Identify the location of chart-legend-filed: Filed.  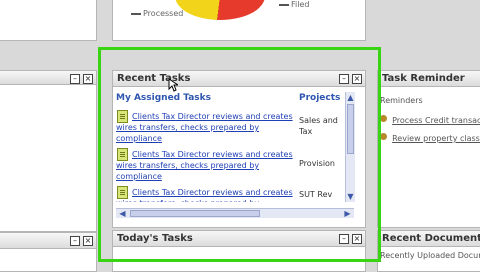
(294, 5).